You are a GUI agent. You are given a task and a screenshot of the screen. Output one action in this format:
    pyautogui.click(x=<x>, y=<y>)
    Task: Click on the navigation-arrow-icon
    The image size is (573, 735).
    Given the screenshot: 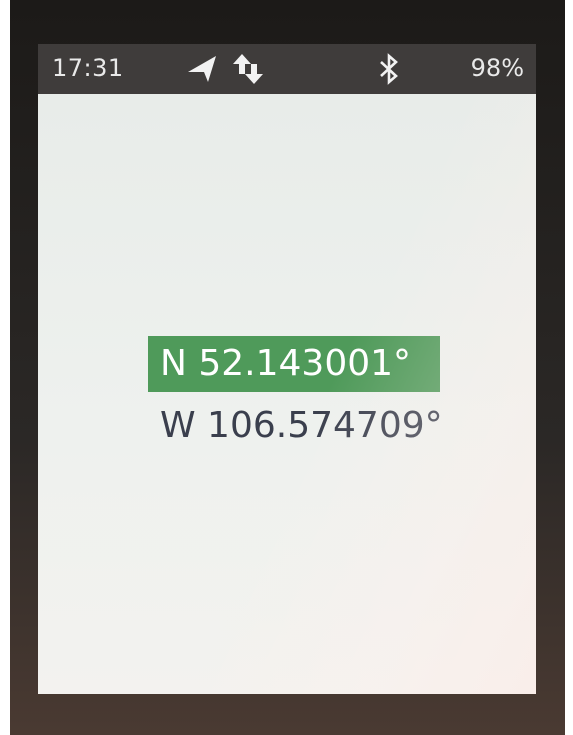 What is the action you would take?
    pyautogui.click(x=202, y=69)
    